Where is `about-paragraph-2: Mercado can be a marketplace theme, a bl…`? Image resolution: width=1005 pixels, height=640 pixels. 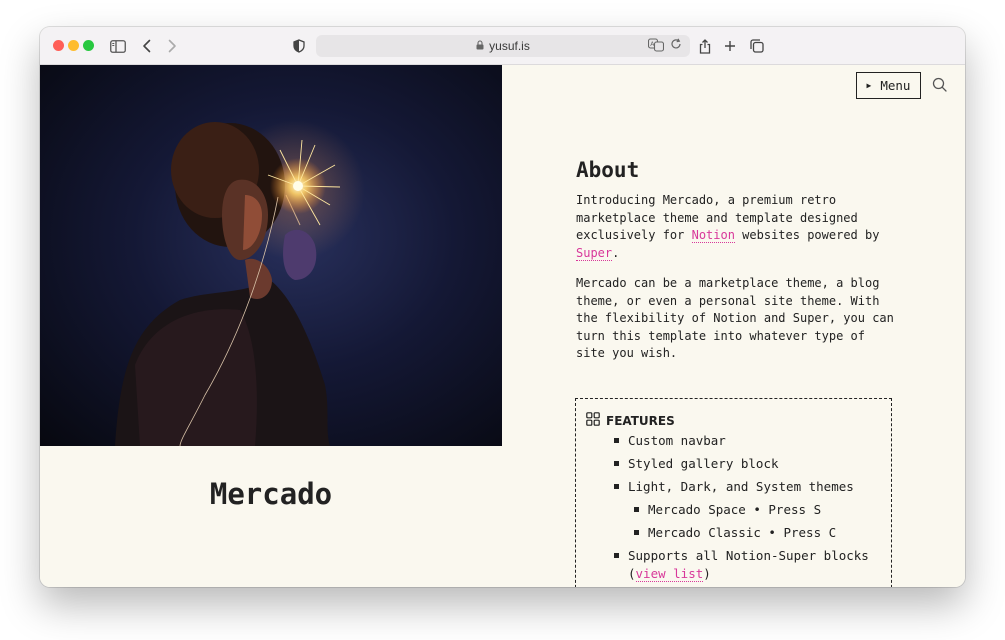
about-paragraph-2: Mercado can be a marketplace theme, a bl… is located at coordinates (735, 318).